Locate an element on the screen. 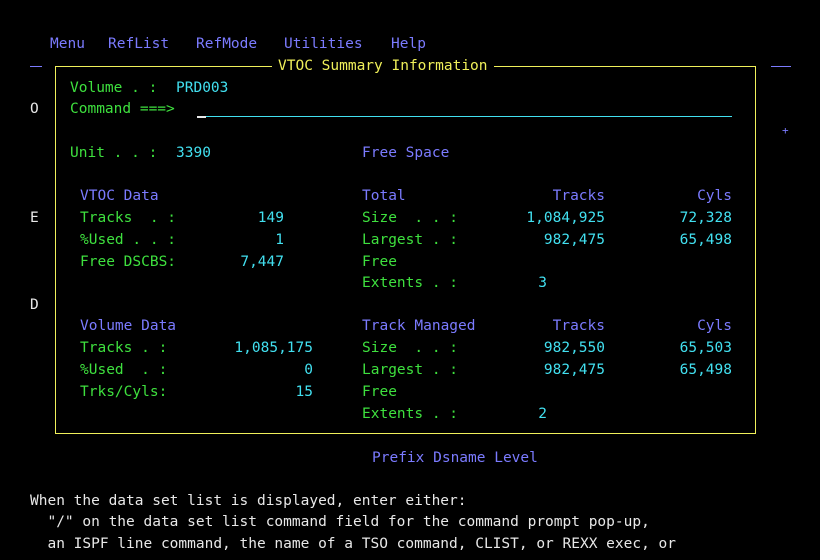 This screenshot has width=820, height=560. menu-item-utilities: Utilities is located at coordinates (323, 44).